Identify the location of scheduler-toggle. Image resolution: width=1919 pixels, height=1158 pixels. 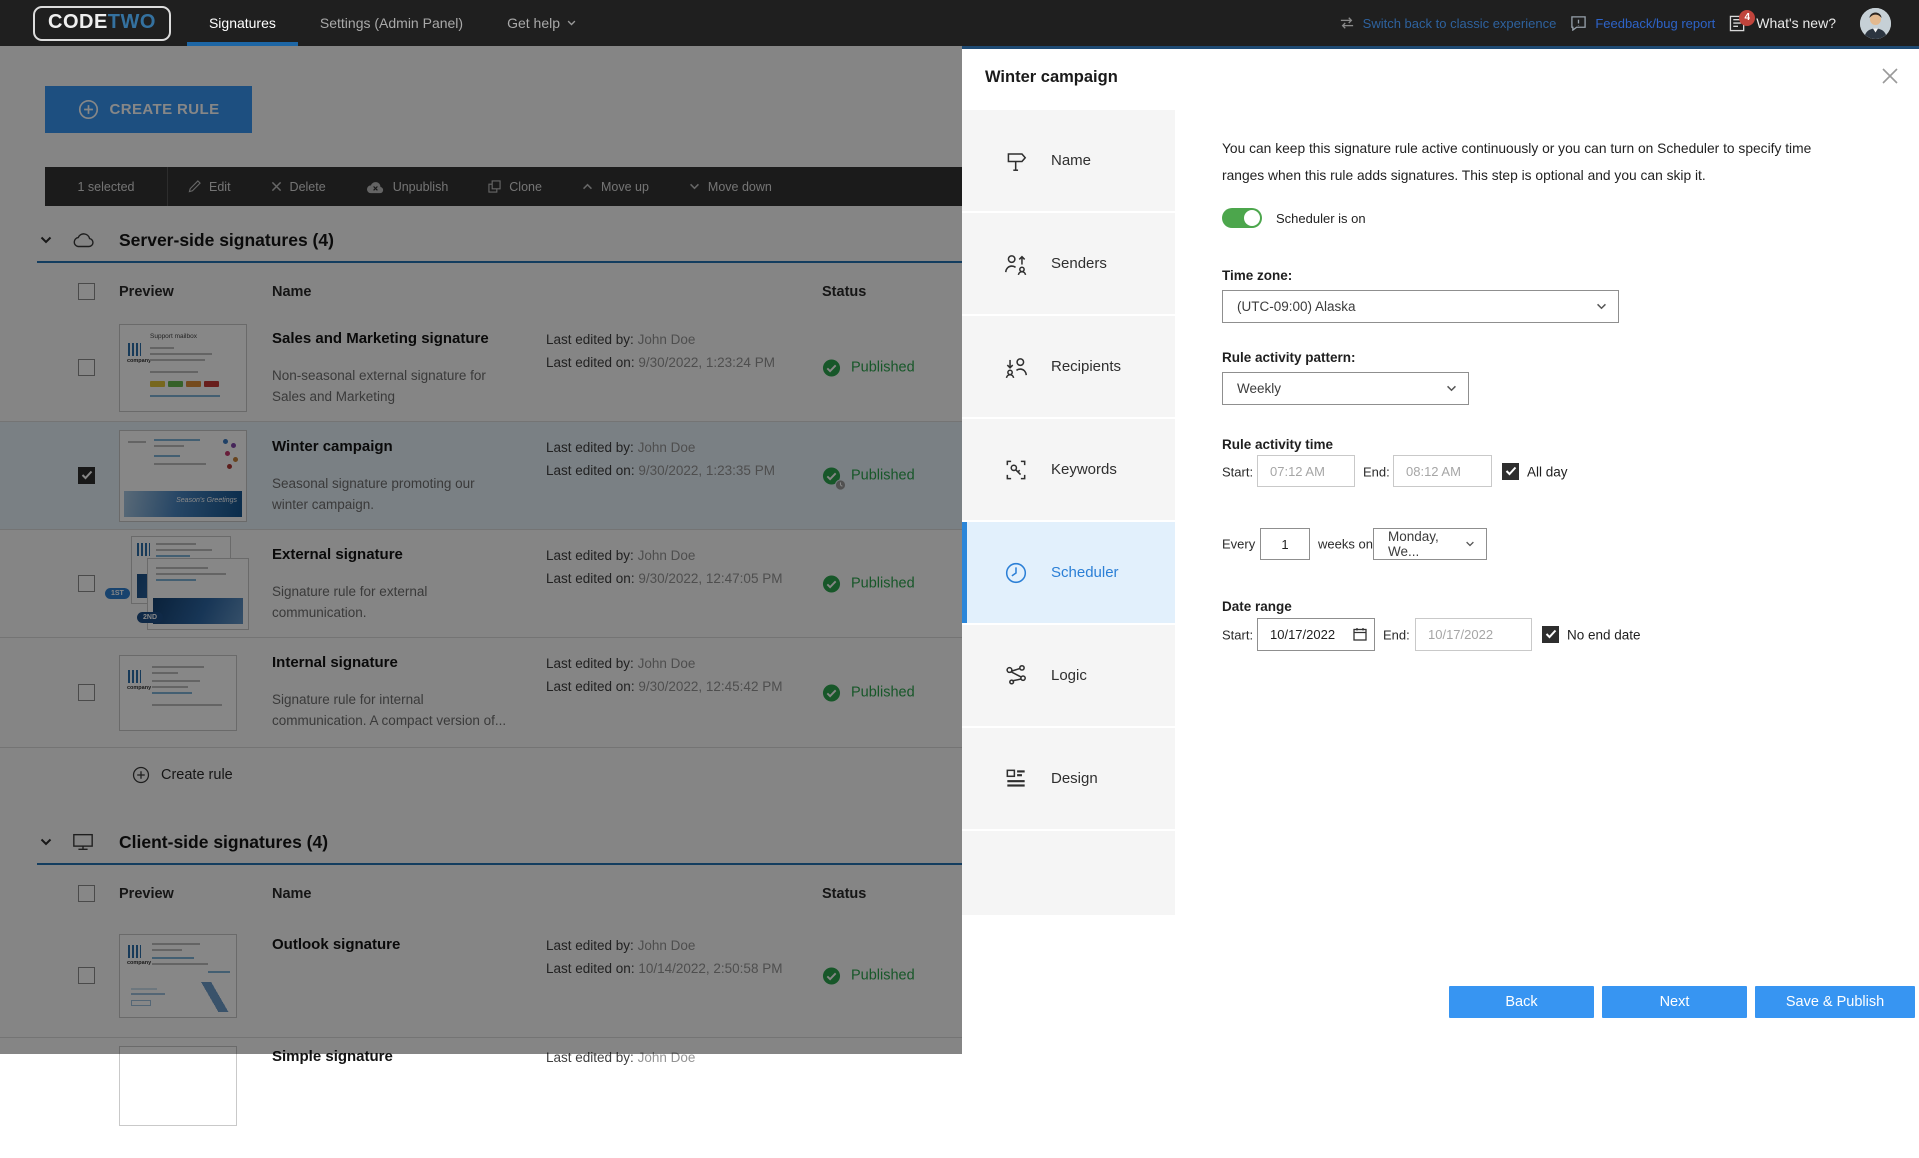
(1242, 218).